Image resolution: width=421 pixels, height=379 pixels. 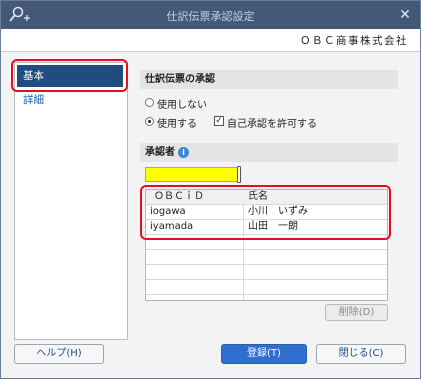 What do you see at coordinates (149, 102) in the screenshot?
I see `radio-not-use` at bounding box center [149, 102].